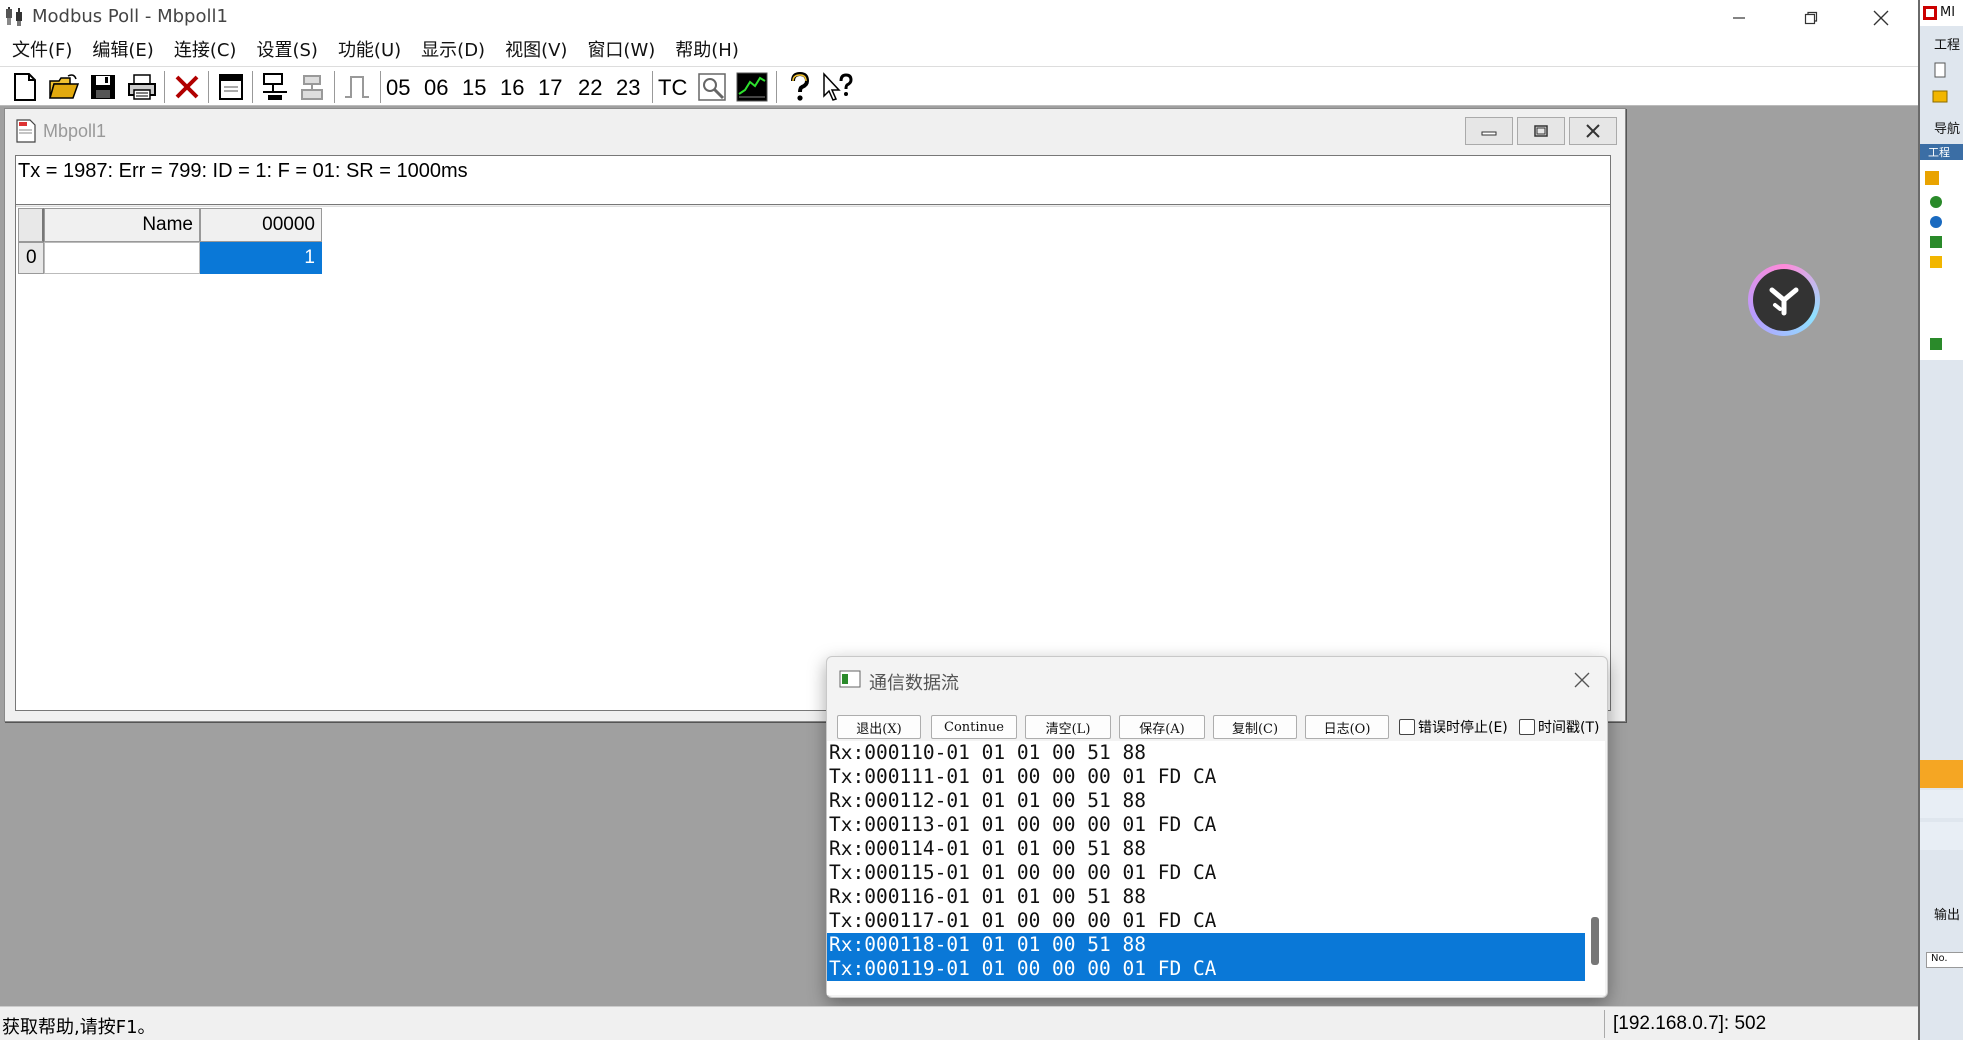 The image size is (1963, 1040). Describe the element at coordinates (187, 87) in the screenshot. I see `delete-button` at that location.